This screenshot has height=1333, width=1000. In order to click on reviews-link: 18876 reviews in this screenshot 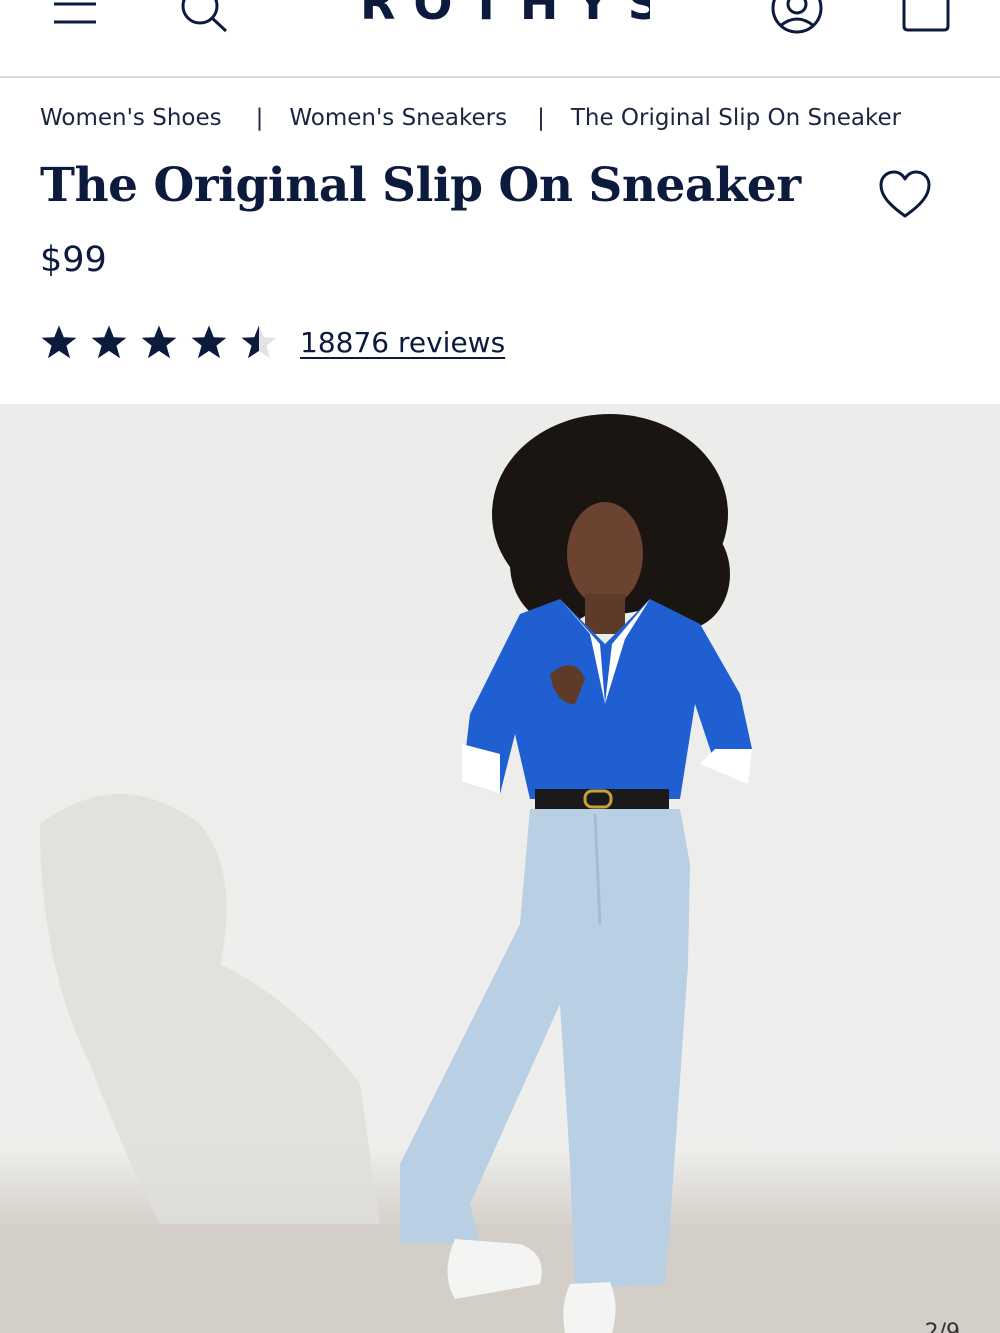, I will do `click(402, 342)`.